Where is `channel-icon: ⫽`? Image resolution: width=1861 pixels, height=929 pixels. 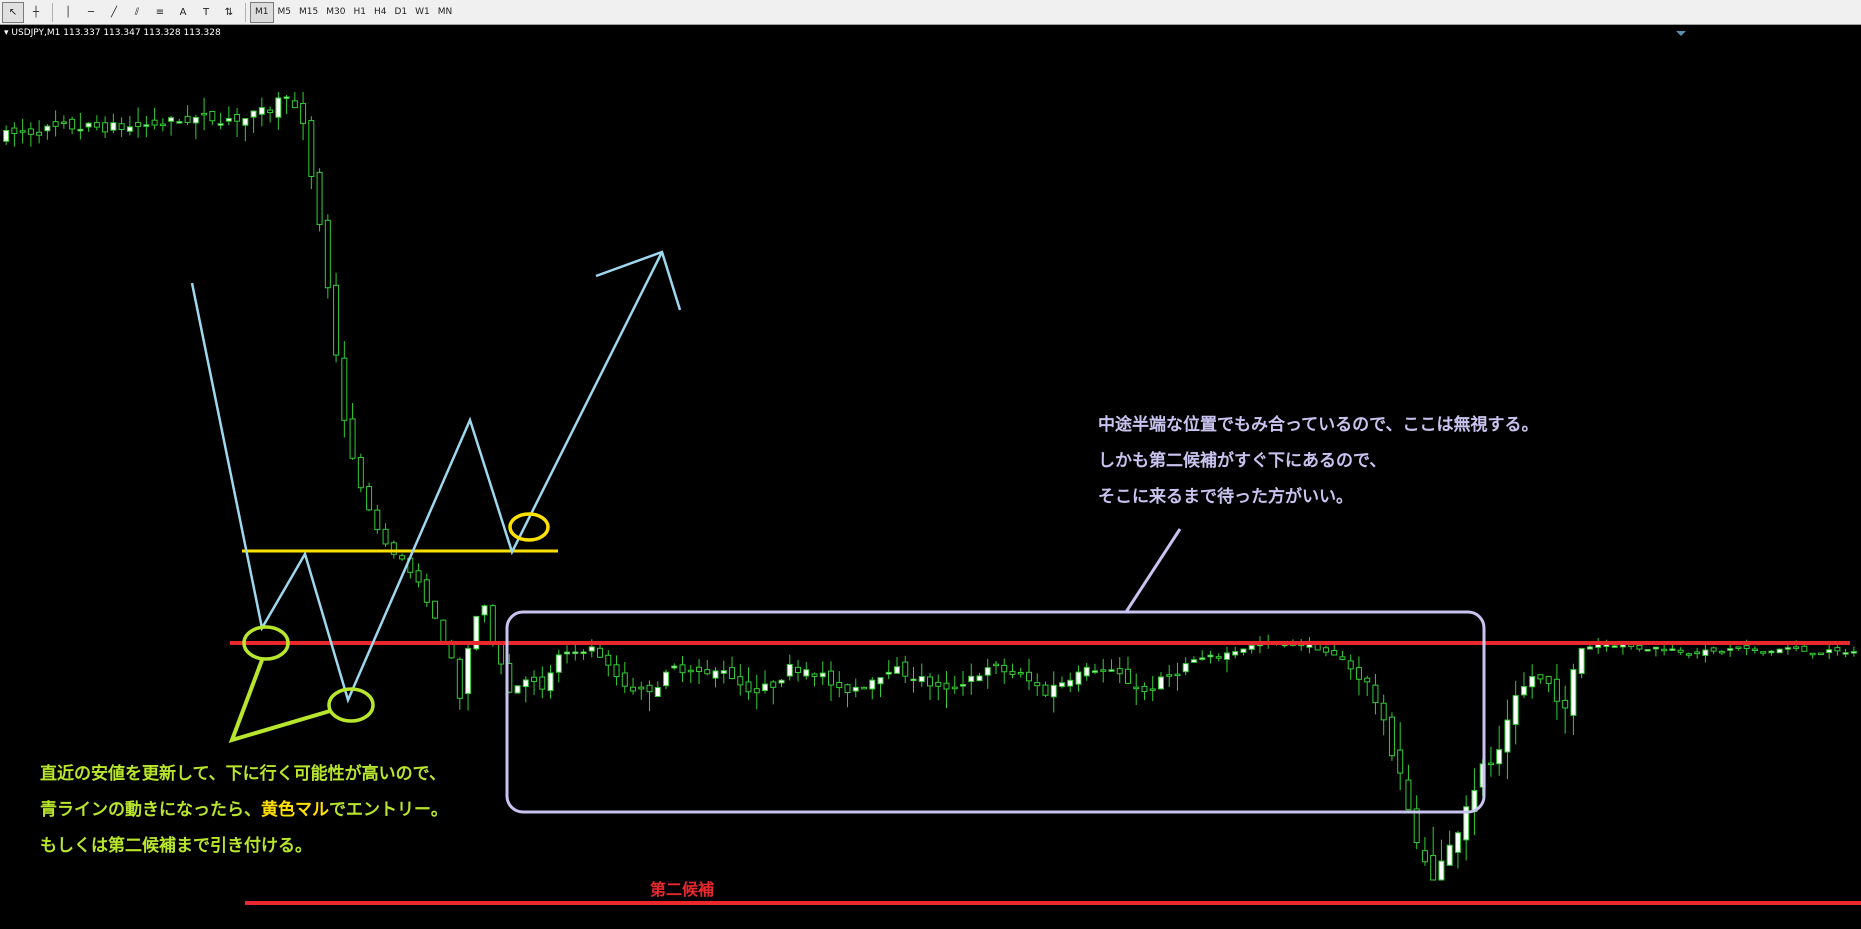 channel-icon: ⫽ is located at coordinates (137, 12).